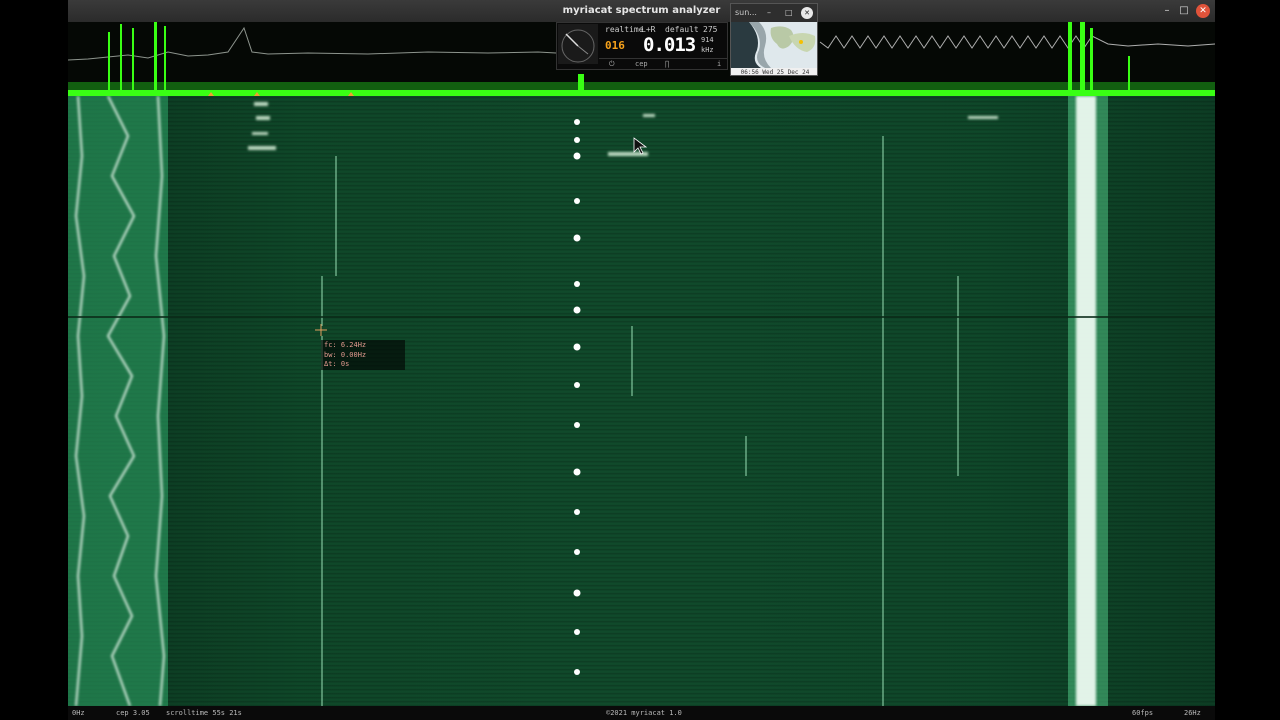 This screenshot has width=1280, height=720. What do you see at coordinates (615, 45) in the screenshot?
I see `gain-digits: 016` at bounding box center [615, 45].